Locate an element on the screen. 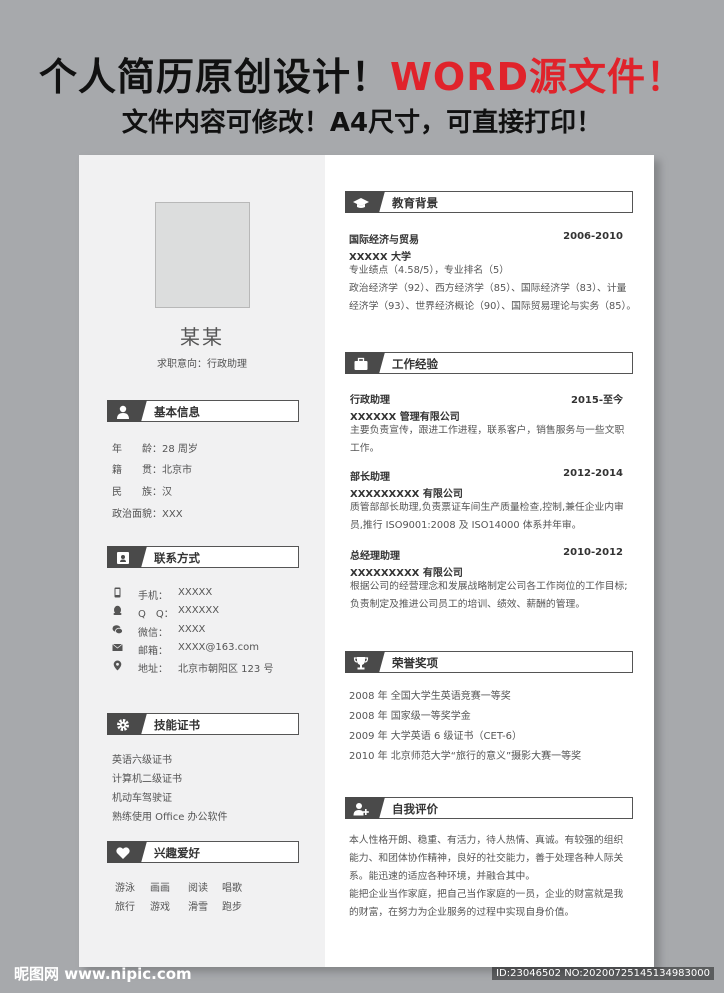 This screenshot has width=724, height=993. contact-card-icon is located at coordinates (123, 558).